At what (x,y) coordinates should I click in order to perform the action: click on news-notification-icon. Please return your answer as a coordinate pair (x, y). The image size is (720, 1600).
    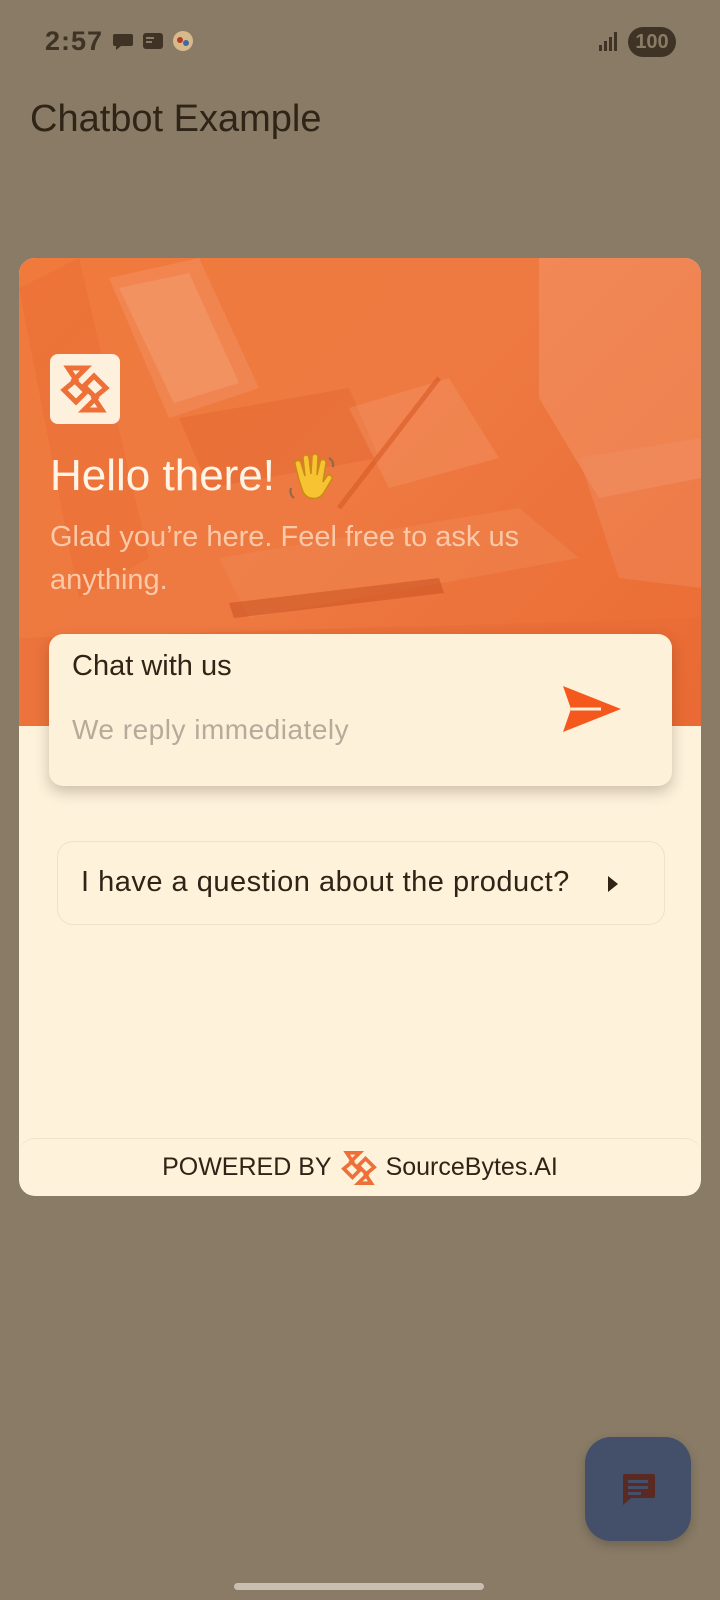
    Looking at the image, I should click on (153, 41).